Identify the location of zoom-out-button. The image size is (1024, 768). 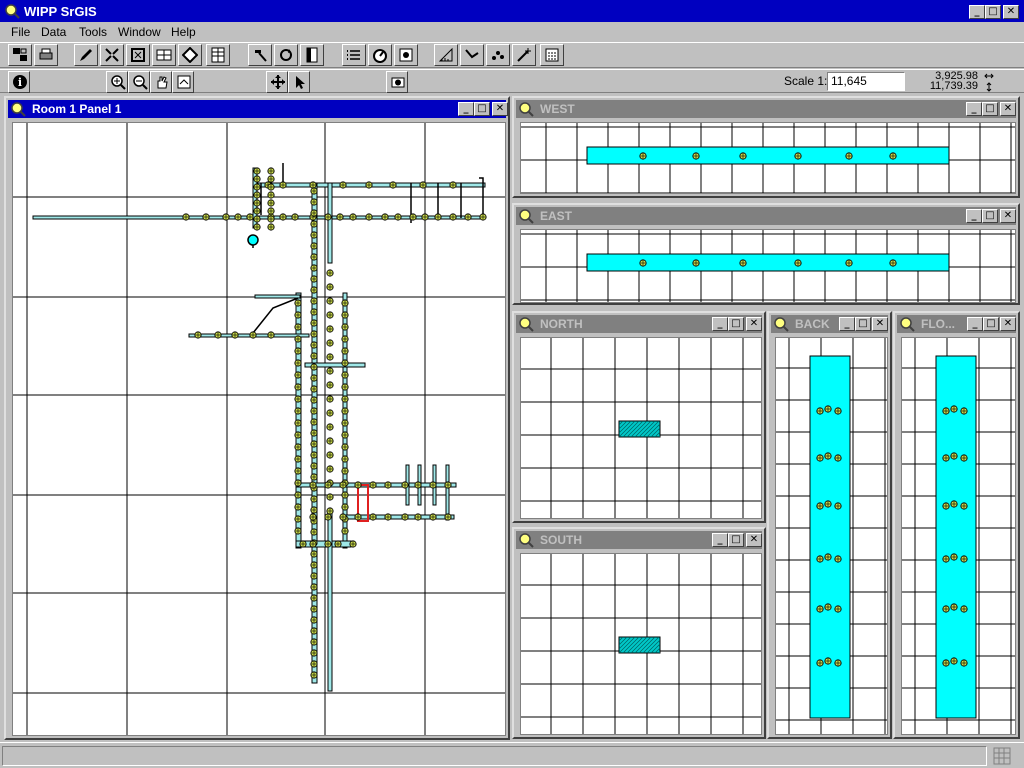
(139, 82).